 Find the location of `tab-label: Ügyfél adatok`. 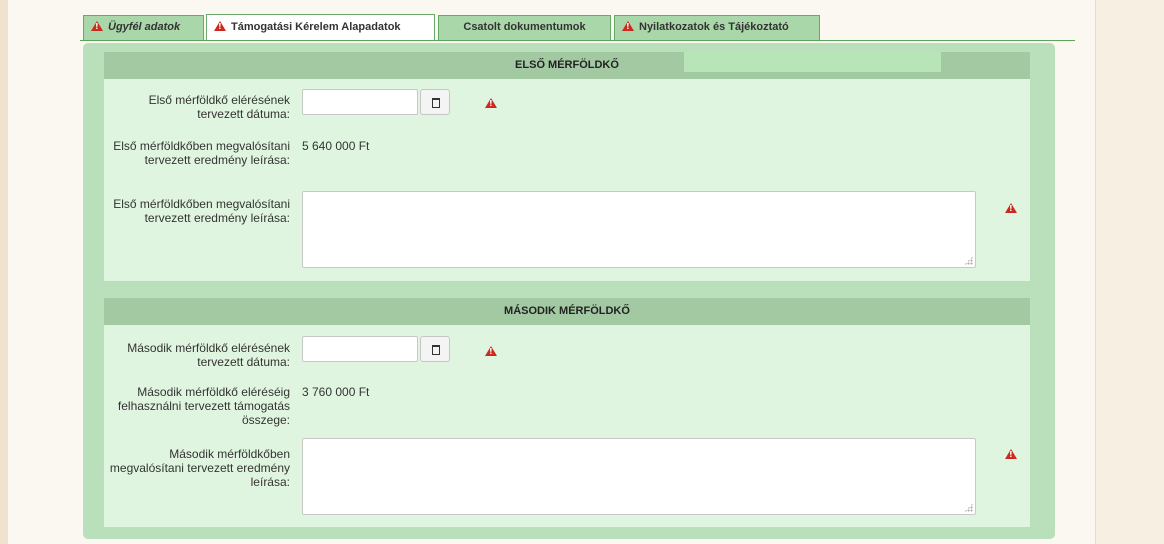

tab-label: Ügyfél adatok is located at coordinates (144, 27).